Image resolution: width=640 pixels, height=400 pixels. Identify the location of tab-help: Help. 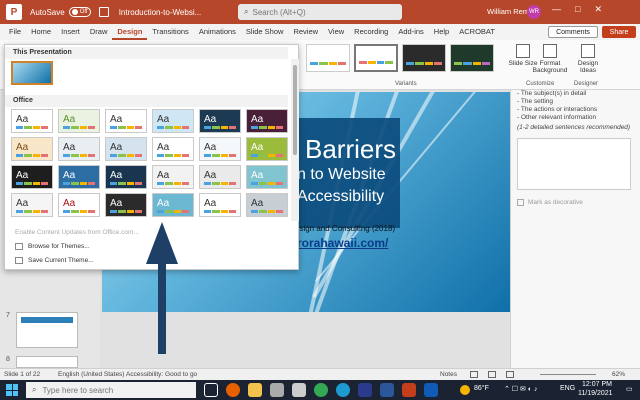
(441, 32).